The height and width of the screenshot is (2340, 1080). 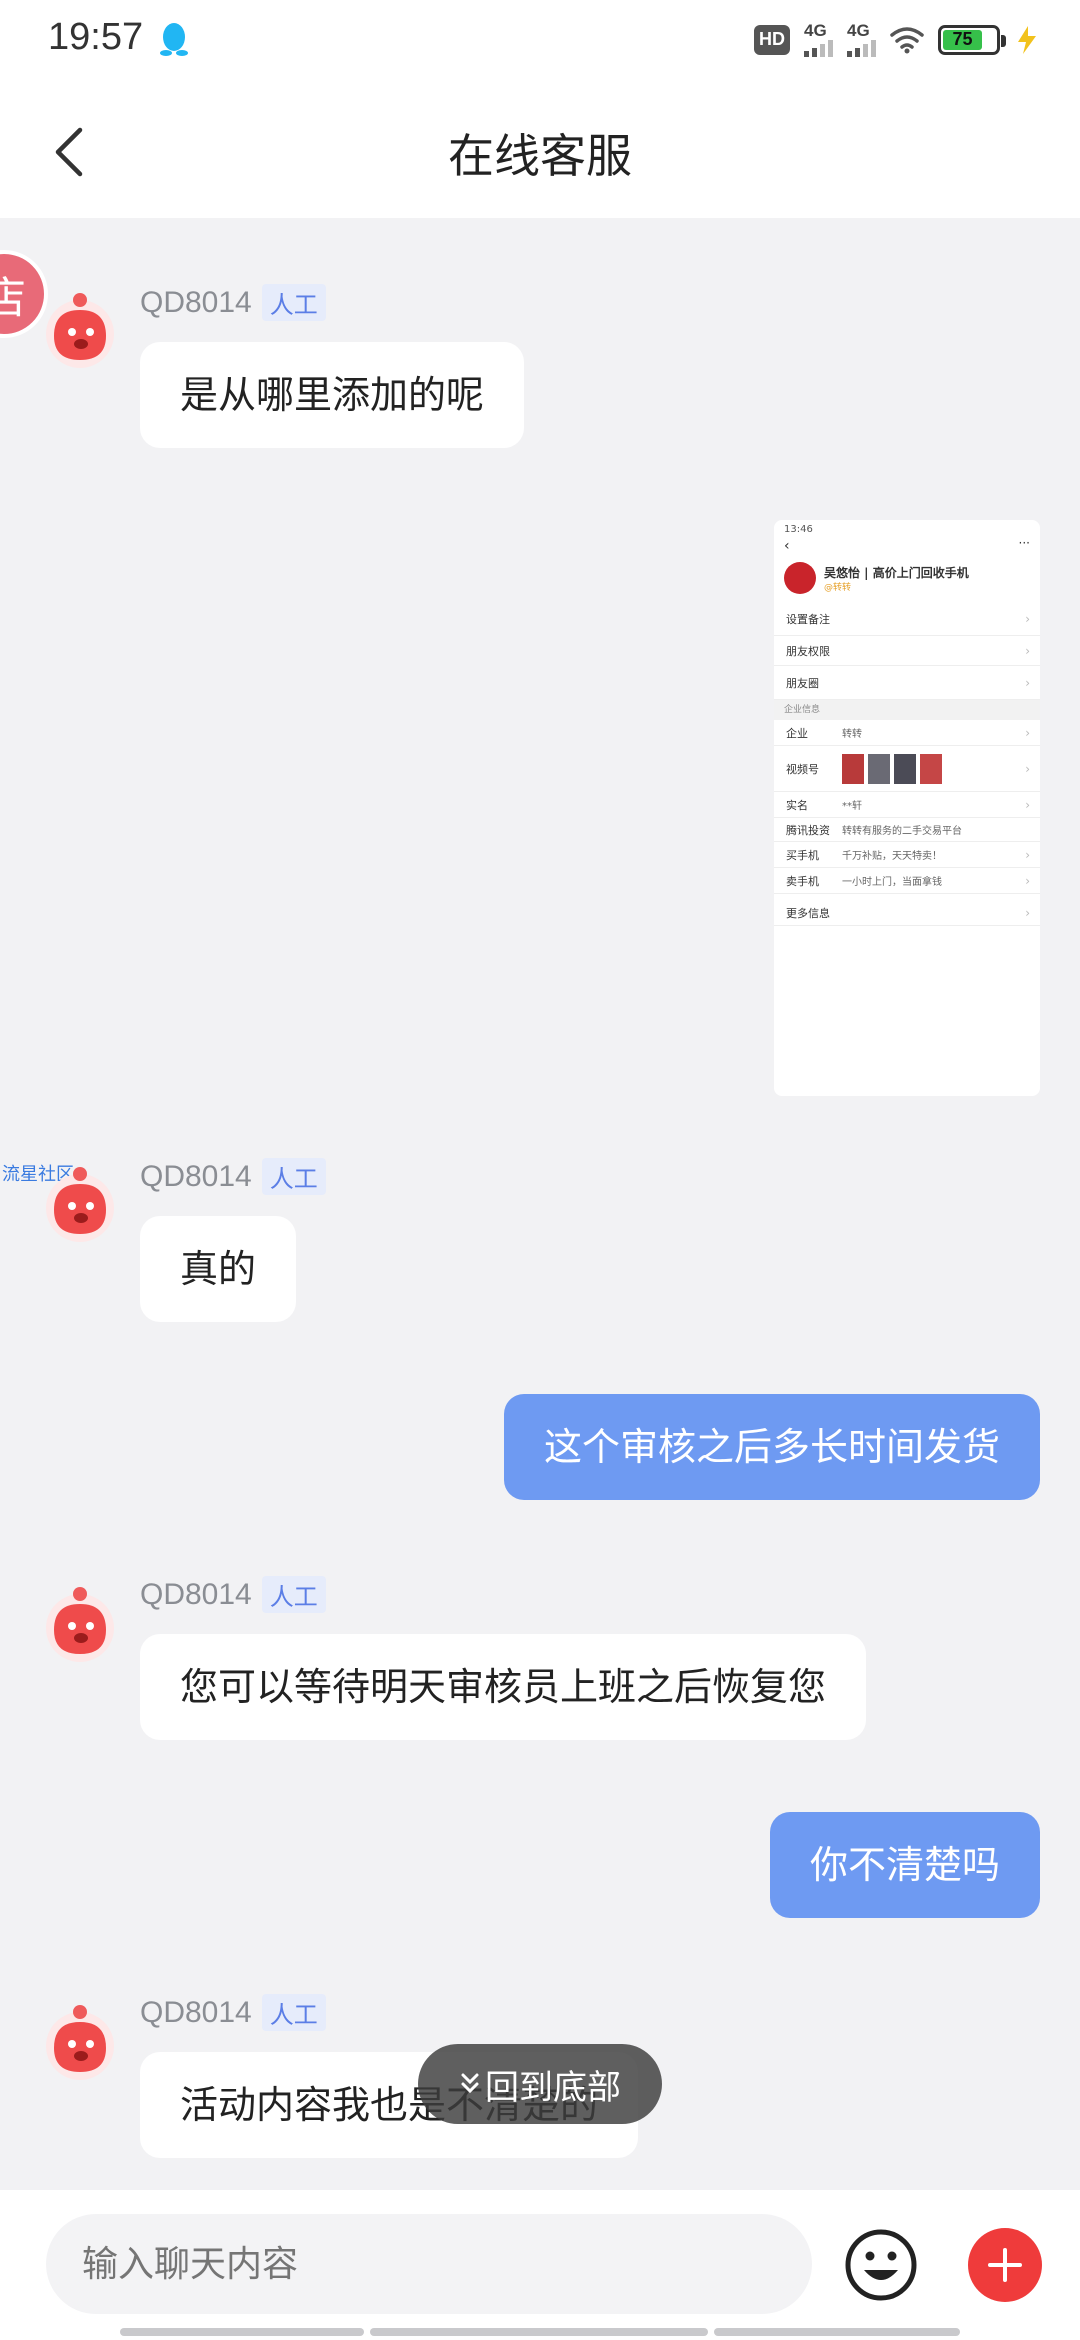 I want to click on shot-section-label: 企业信息, so click(x=907, y=710).